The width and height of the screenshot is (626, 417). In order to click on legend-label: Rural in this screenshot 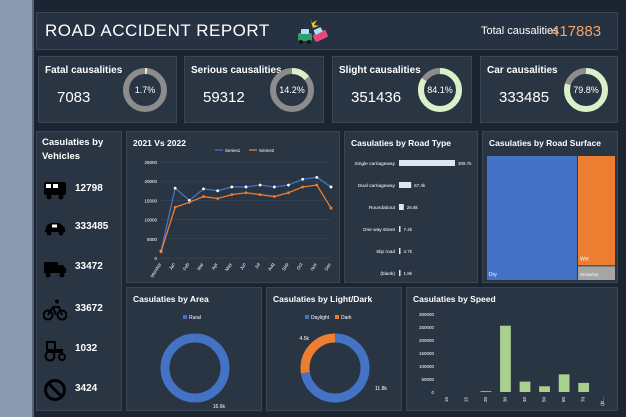, I will do `click(195, 318)`.